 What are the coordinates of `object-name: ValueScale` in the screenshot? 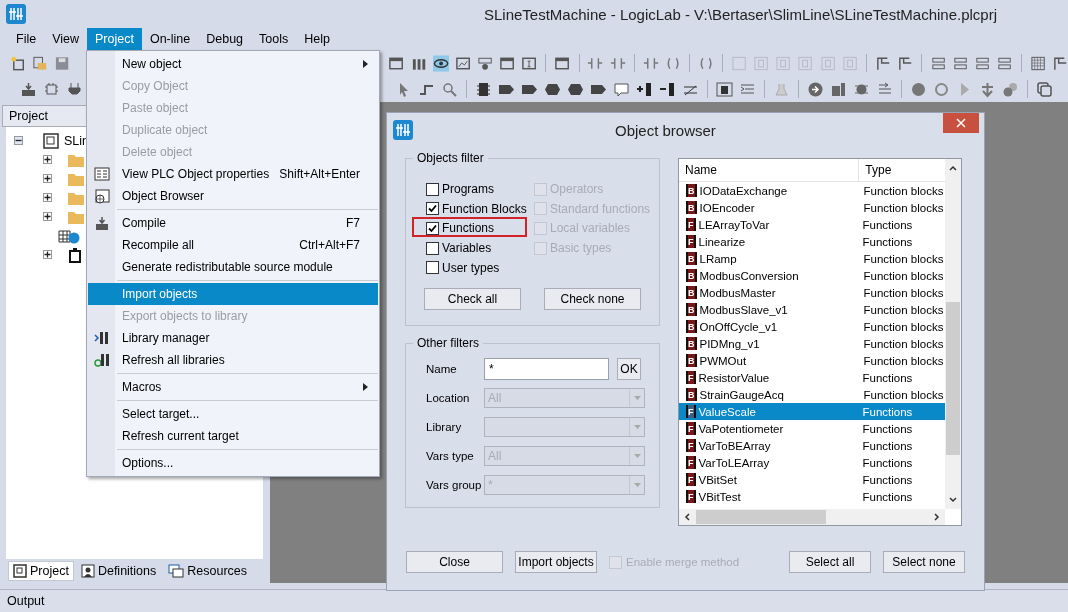 It's located at (727, 411).